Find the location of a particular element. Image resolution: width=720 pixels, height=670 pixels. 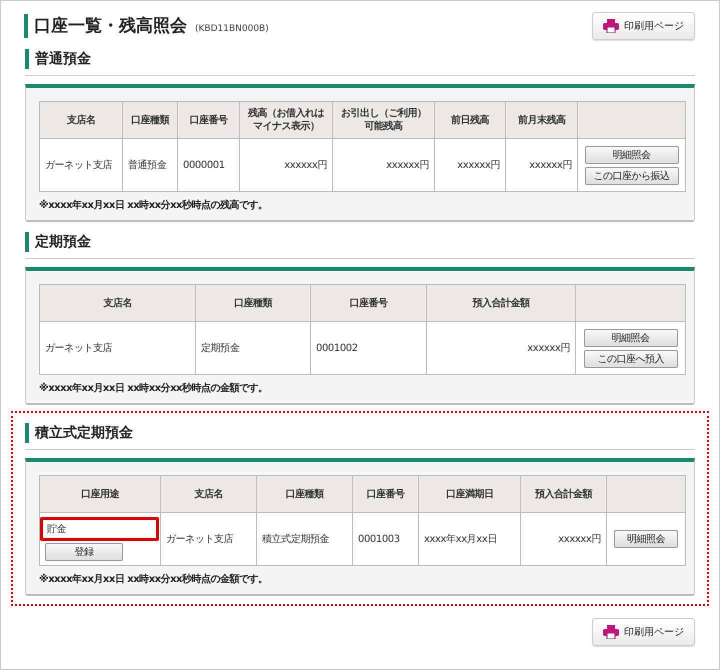

section-title: 定期預金 is located at coordinates (360, 242).